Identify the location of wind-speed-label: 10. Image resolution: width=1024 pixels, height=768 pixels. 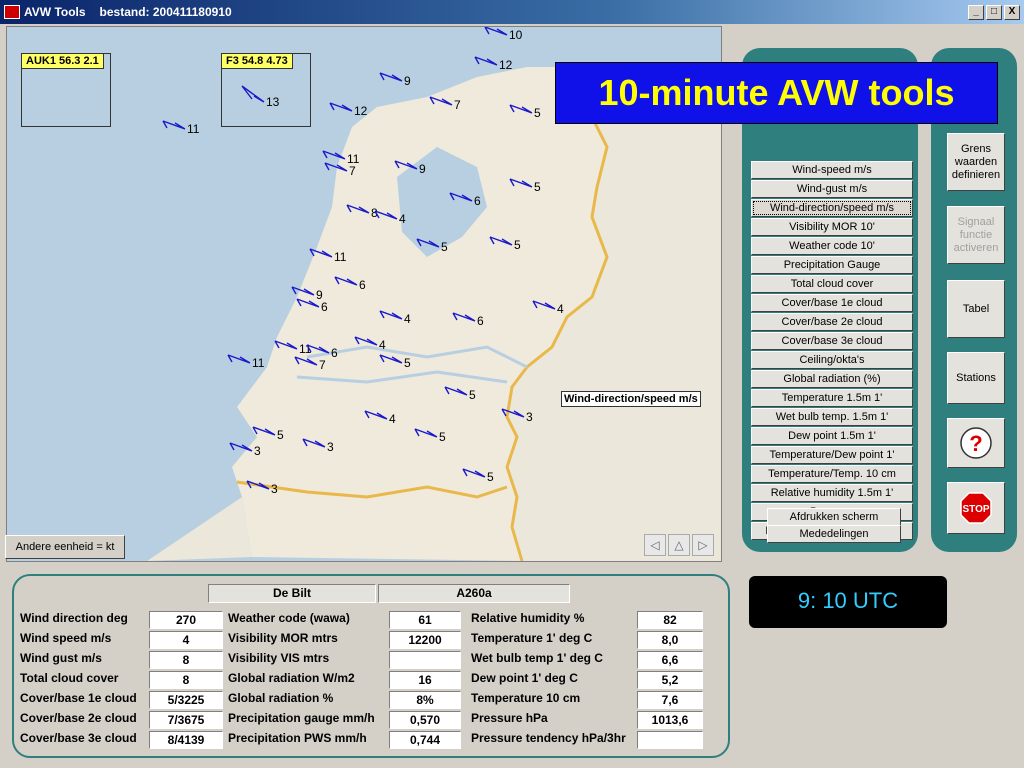
(516, 35).